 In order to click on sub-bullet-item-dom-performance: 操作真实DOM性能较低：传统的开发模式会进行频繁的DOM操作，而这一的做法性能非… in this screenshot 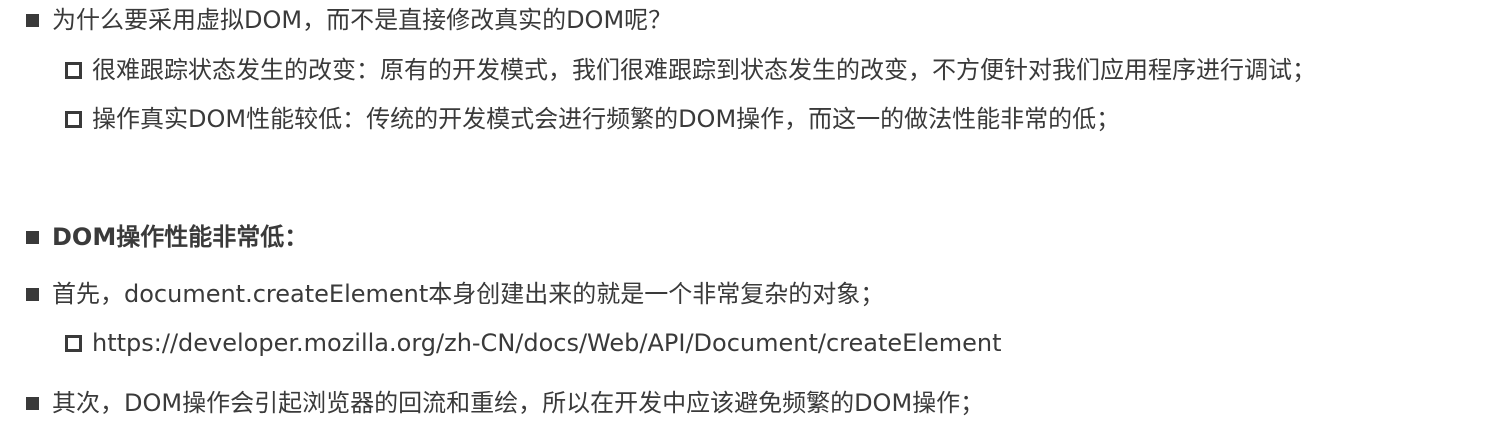, I will do `click(592, 119)`.